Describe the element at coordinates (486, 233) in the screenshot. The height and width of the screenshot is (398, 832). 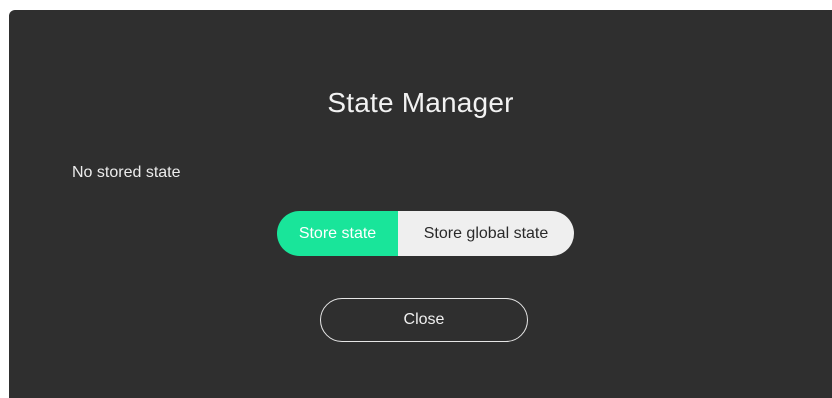
I see `store-global-state-button: Store global state` at that location.